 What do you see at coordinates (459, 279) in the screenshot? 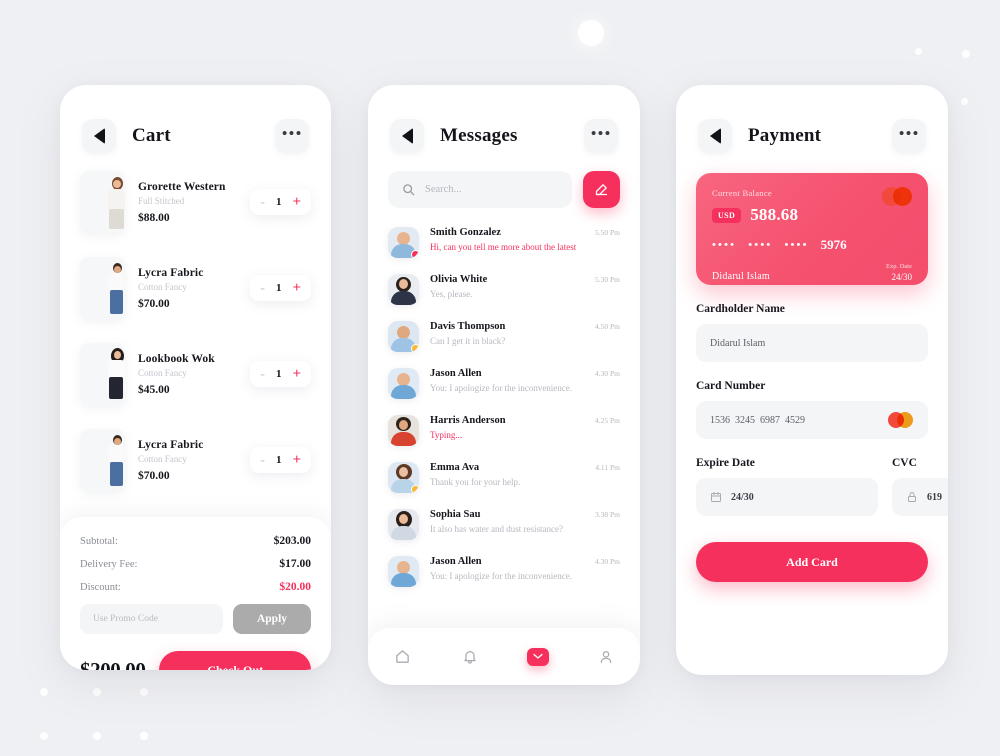
I see `contact-name: Olivia White` at bounding box center [459, 279].